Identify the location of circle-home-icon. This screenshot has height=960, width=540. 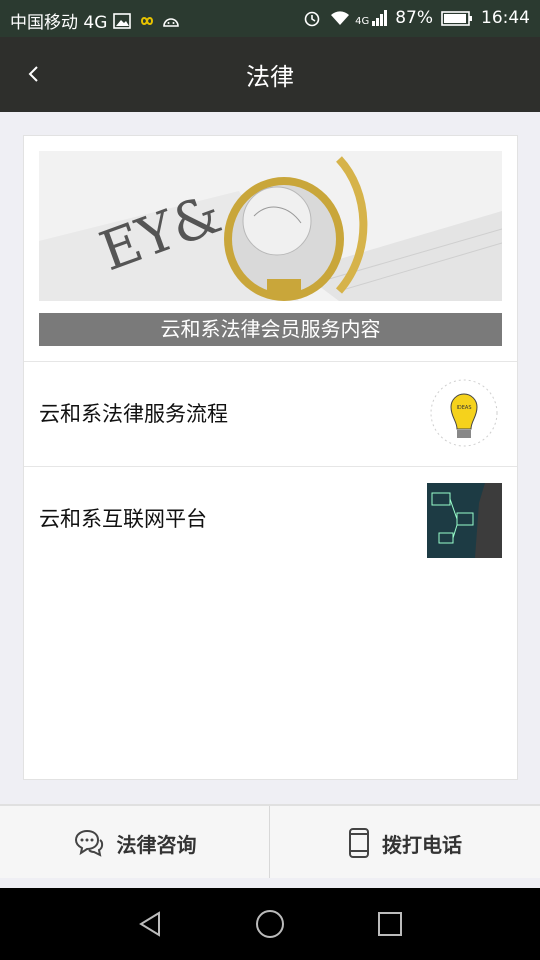
(270, 924).